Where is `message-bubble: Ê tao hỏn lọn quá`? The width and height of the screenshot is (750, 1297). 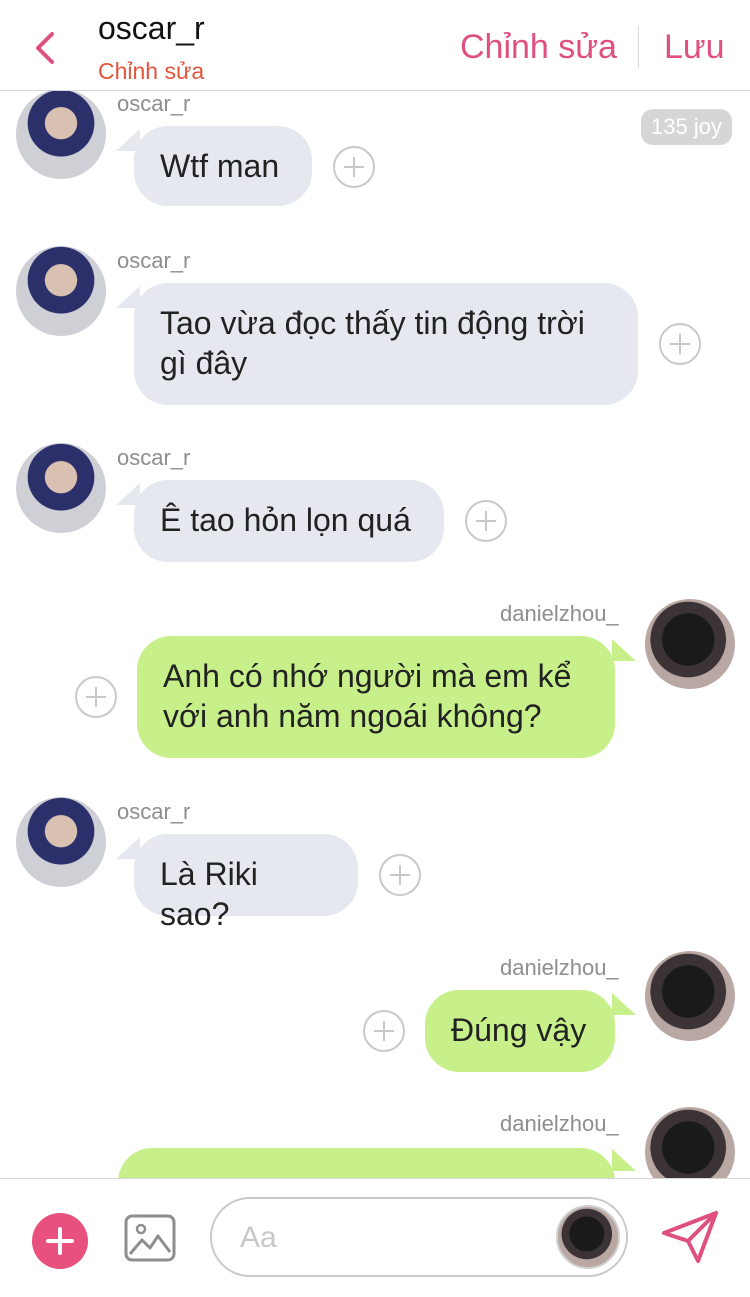
message-bubble: Ê tao hỏn lọn quá is located at coordinates (289, 521).